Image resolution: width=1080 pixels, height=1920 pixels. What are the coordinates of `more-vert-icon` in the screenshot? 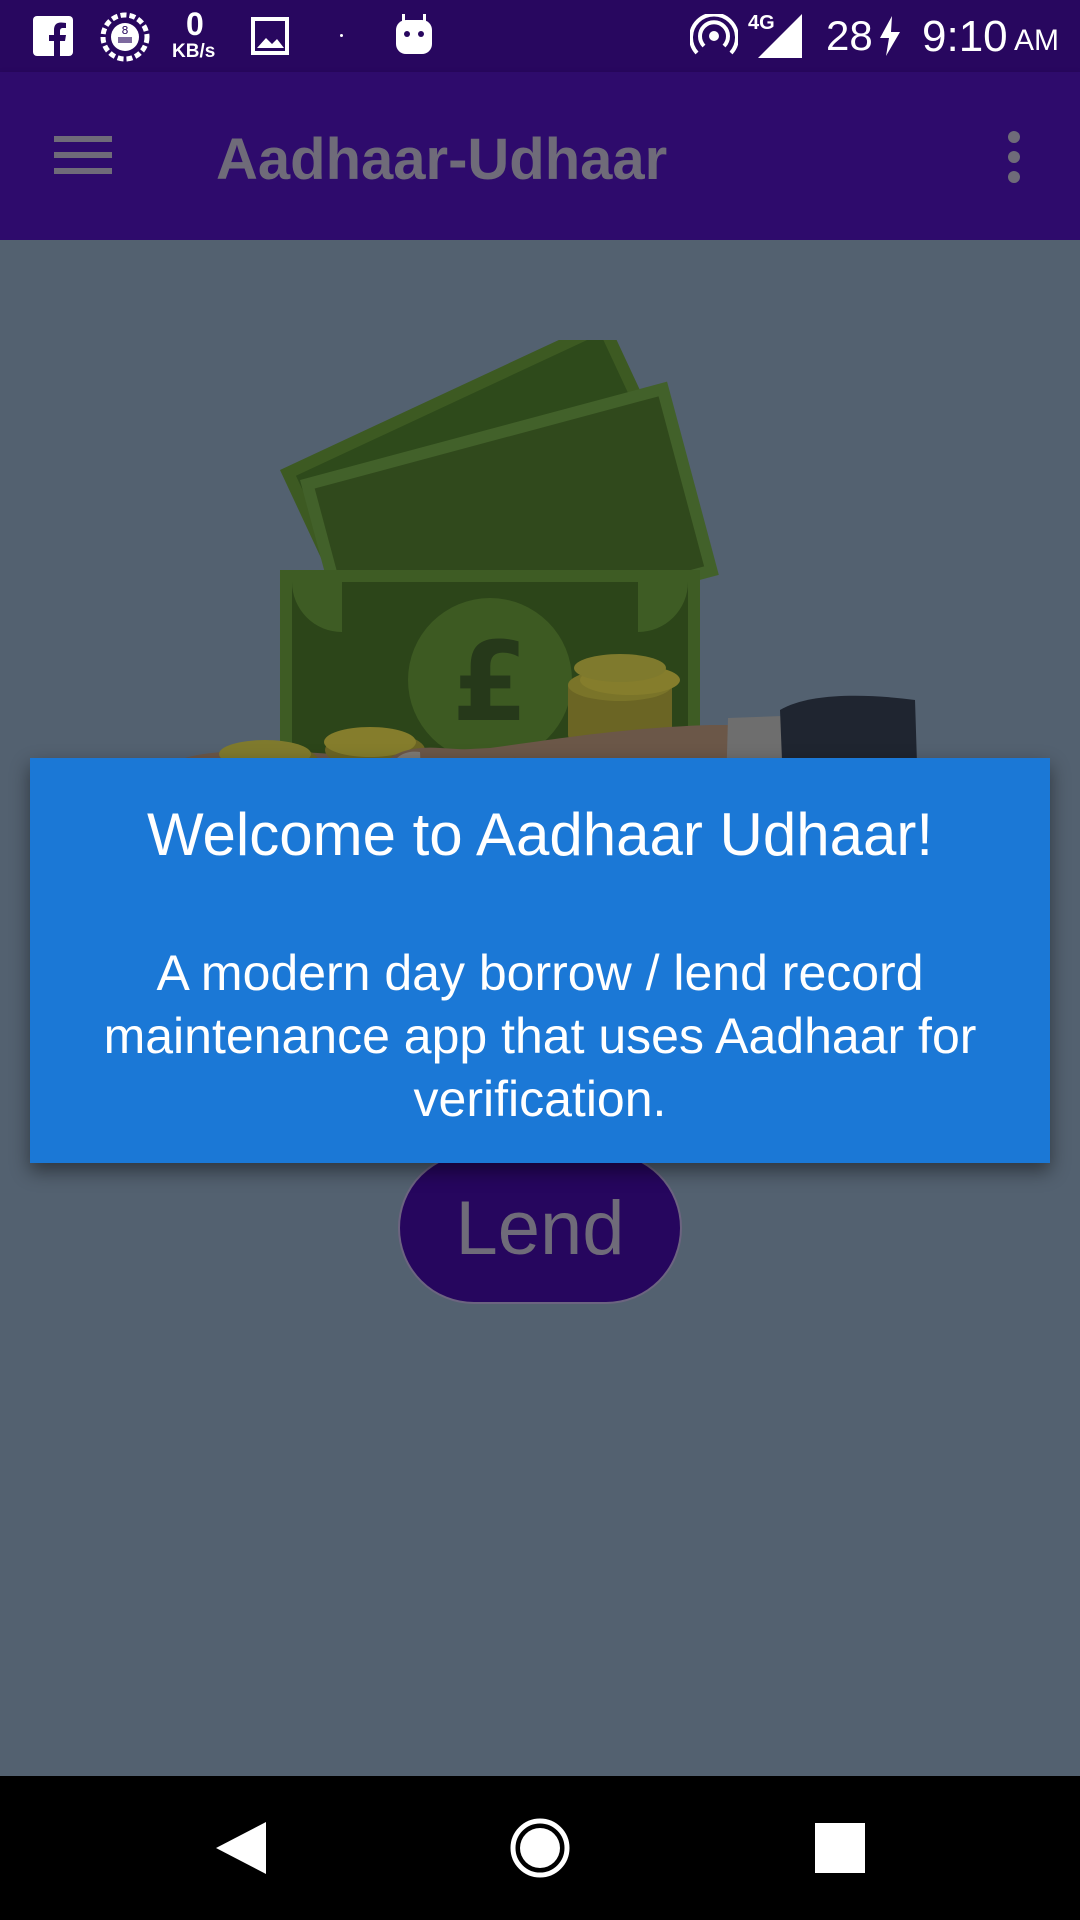 It's located at (1014, 157).